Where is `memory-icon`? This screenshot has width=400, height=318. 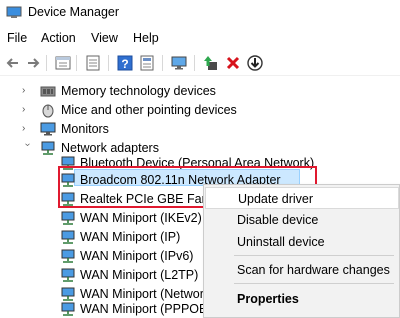 memory-icon is located at coordinates (48, 91).